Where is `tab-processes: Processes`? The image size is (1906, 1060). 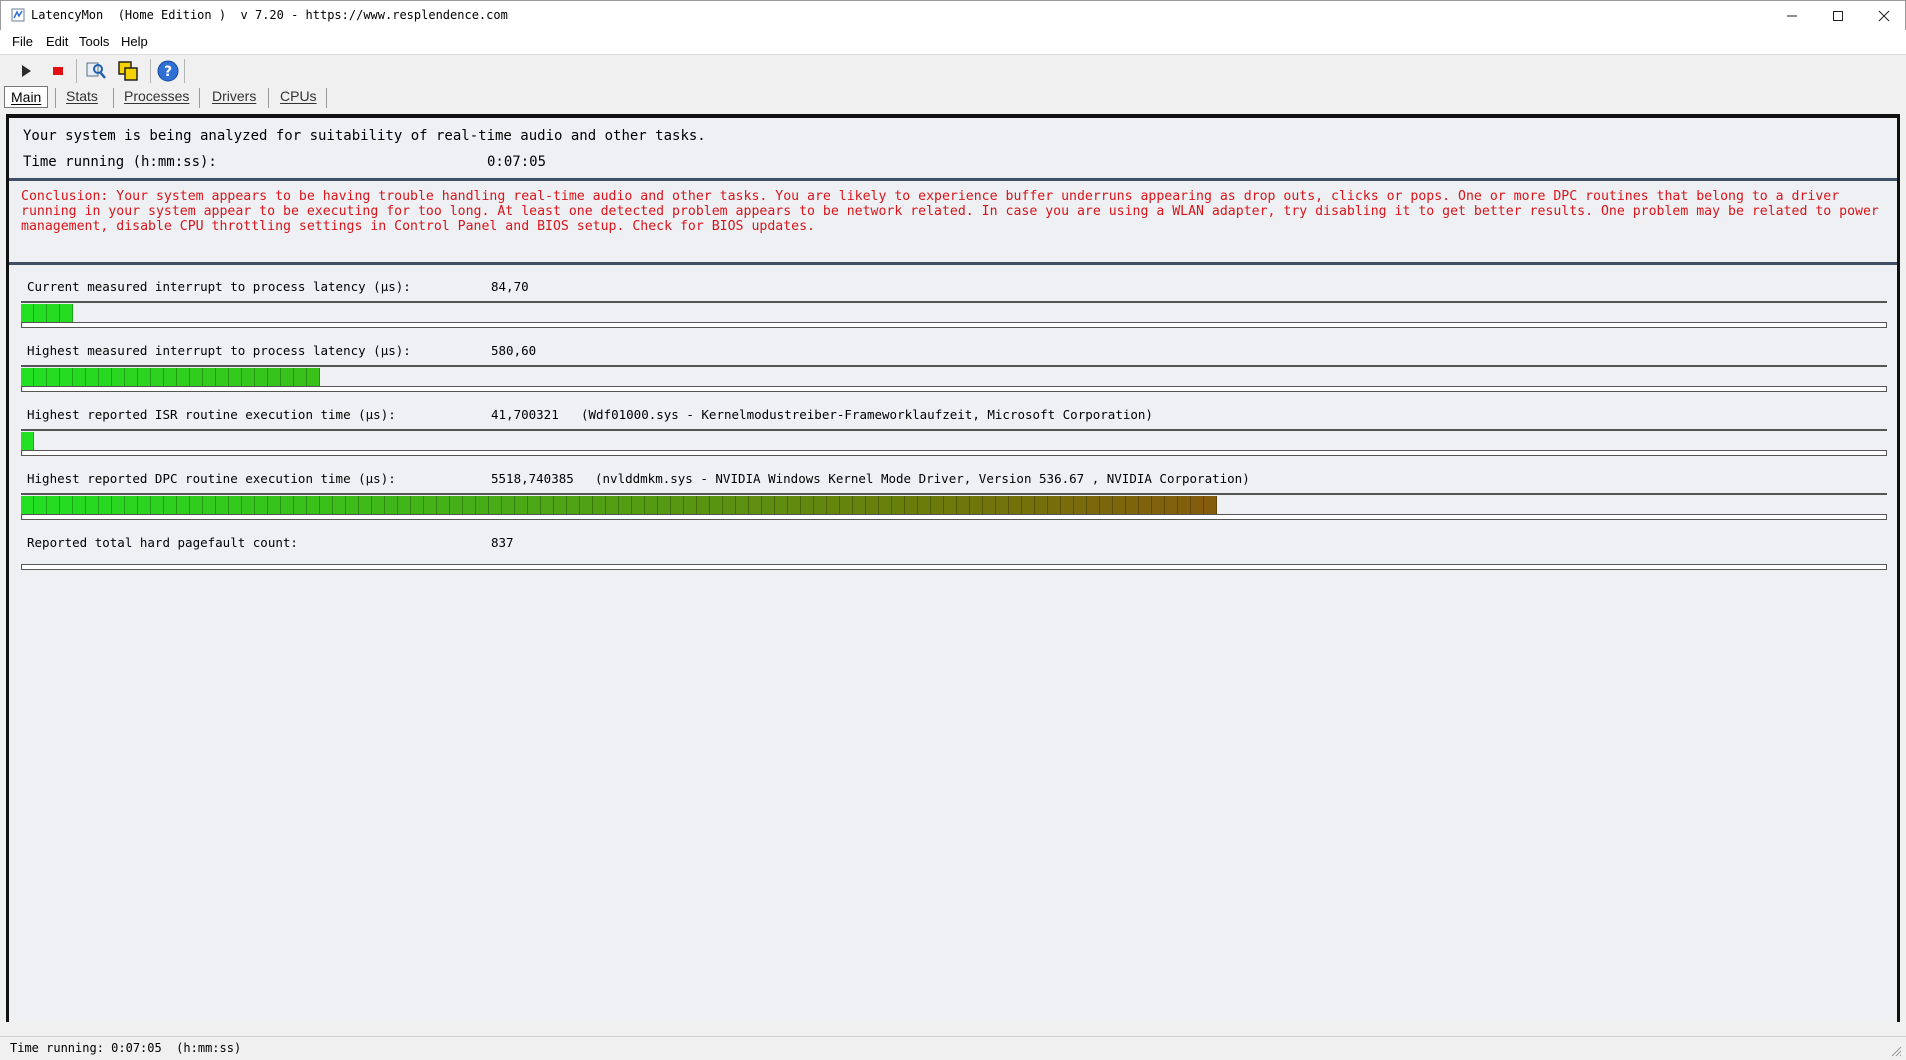
tab-processes: Processes is located at coordinates (156, 97).